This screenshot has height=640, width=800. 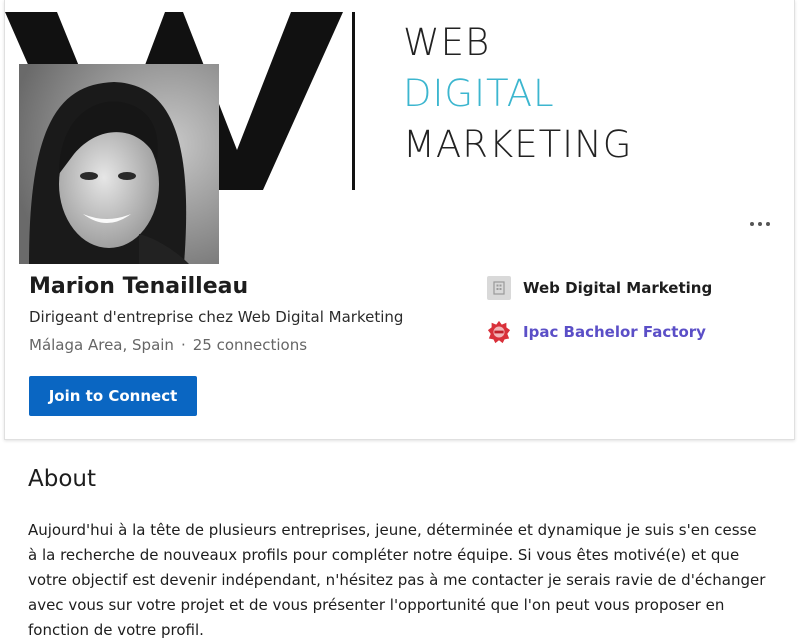 I want to click on company-building-icon, so click(x=499, y=288).